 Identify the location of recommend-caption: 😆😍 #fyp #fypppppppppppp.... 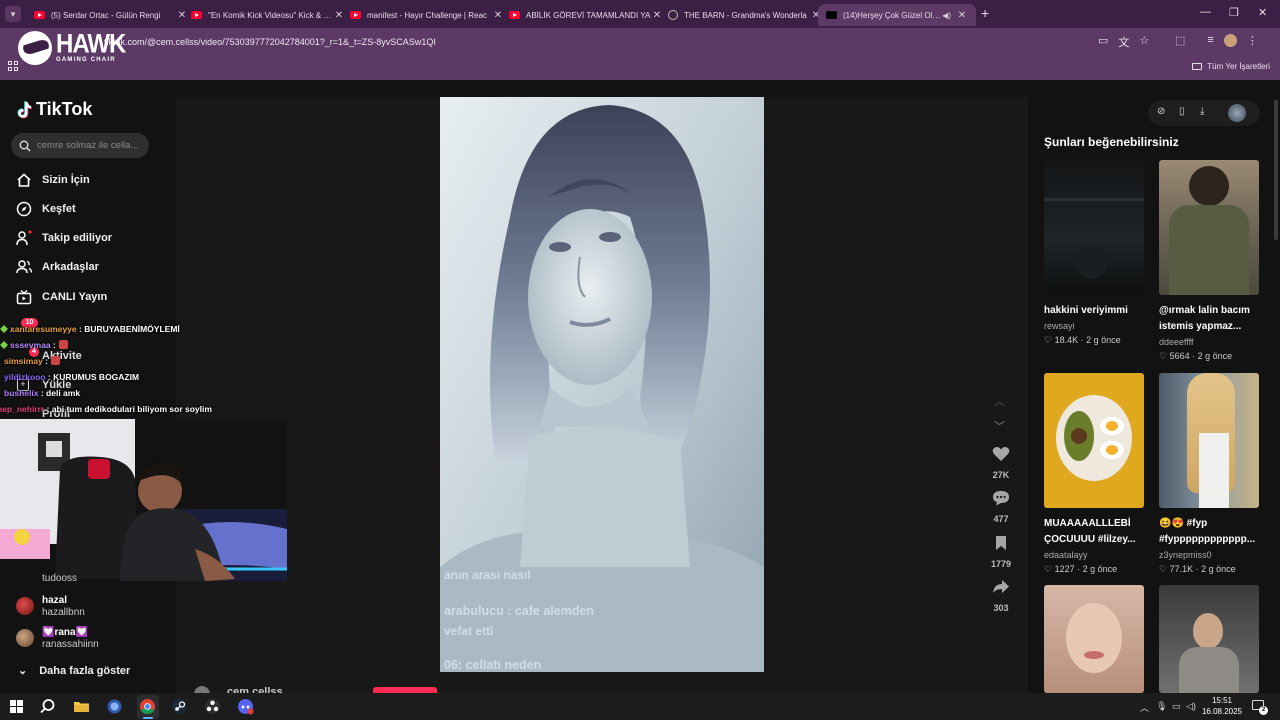
(1207, 531).